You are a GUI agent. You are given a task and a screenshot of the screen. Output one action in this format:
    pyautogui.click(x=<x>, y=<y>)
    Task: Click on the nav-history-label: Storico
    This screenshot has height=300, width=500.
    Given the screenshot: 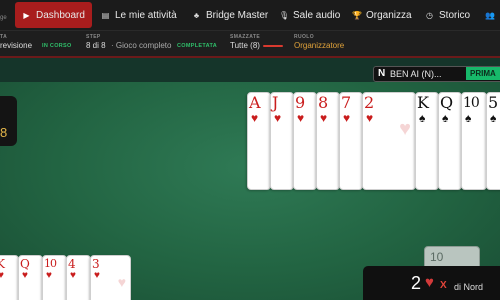 What is the action you would take?
    pyautogui.click(x=455, y=15)
    